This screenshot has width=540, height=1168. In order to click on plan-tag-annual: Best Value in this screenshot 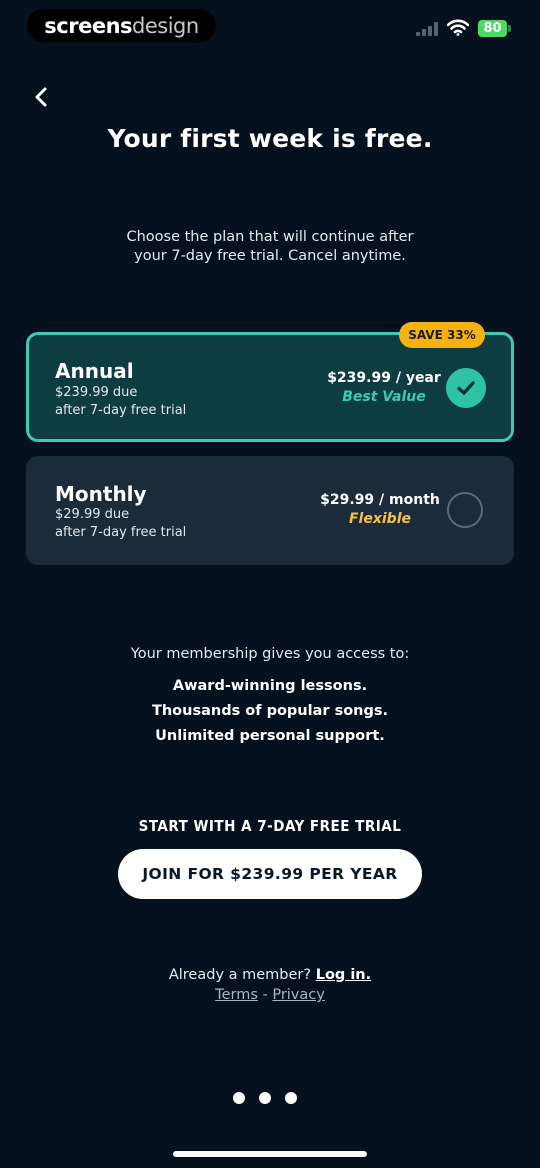, I will do `click(384, 397)`.